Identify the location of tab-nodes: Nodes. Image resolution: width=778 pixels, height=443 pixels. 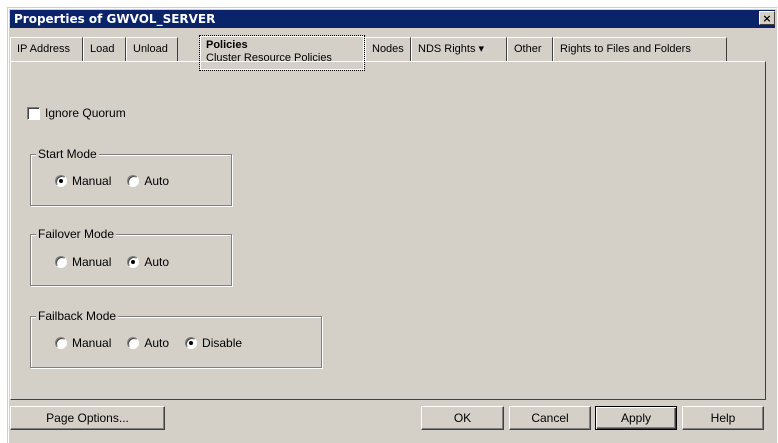
(388, 49).